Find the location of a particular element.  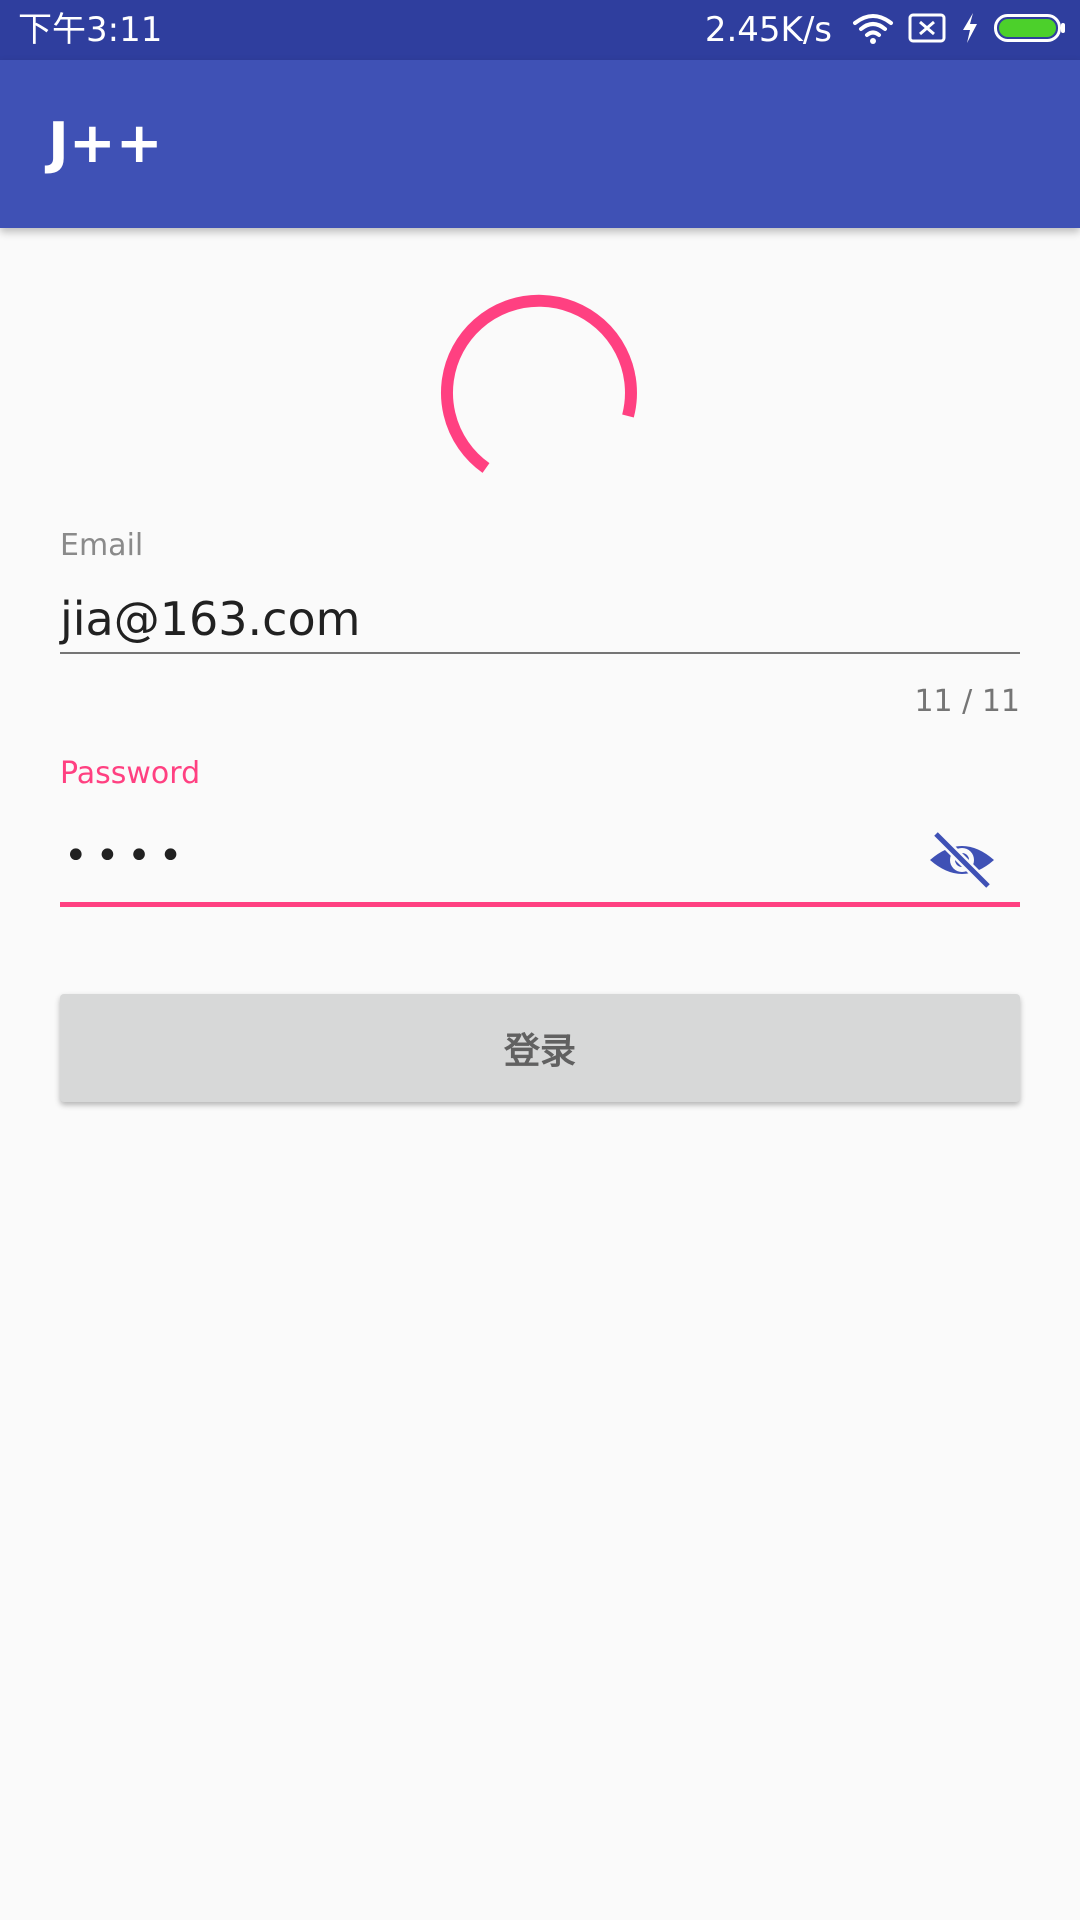

battery-icon is located at coordinates (1030, 30).